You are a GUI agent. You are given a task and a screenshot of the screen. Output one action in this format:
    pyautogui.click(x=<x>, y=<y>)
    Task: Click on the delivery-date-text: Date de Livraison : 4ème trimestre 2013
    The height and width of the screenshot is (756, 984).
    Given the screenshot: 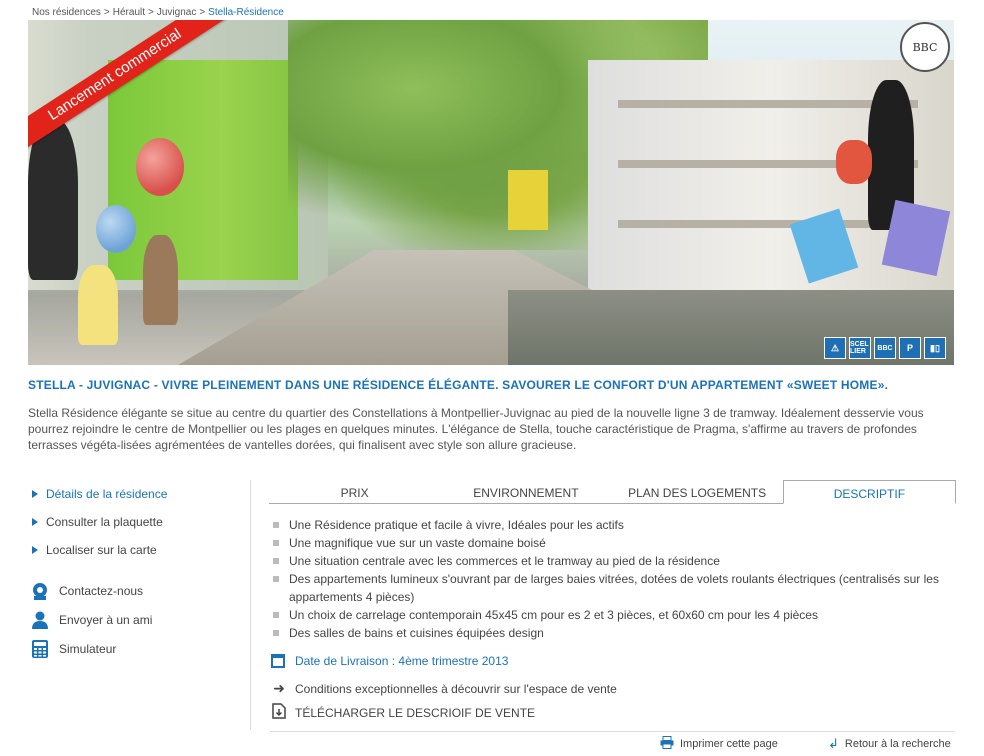 What is the action you would take?
    pyautogui.click(x=402, y=661)
    